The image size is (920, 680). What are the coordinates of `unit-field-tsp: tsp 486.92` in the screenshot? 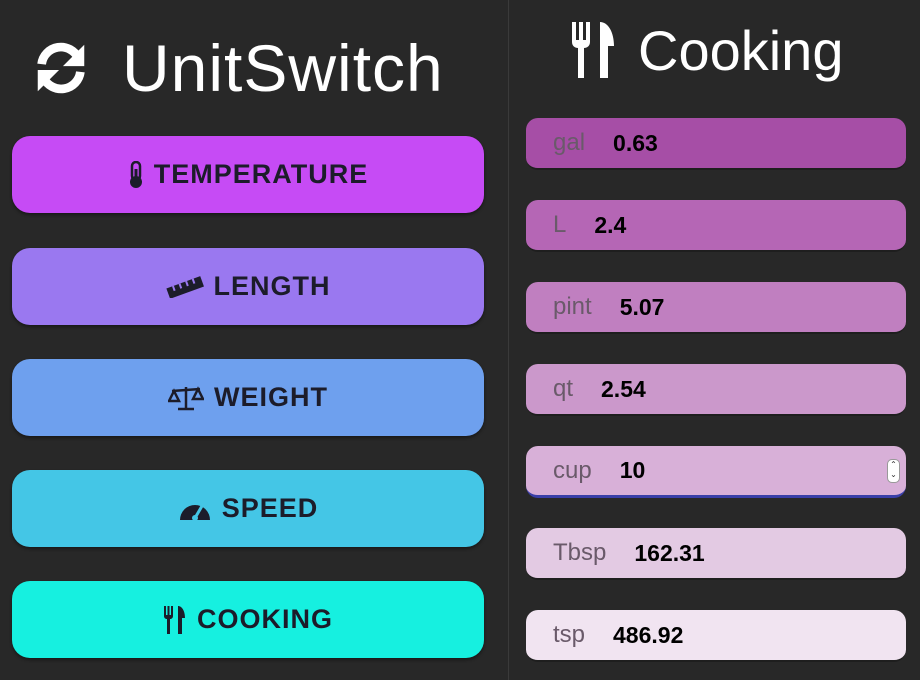 It's located at (716, 636).